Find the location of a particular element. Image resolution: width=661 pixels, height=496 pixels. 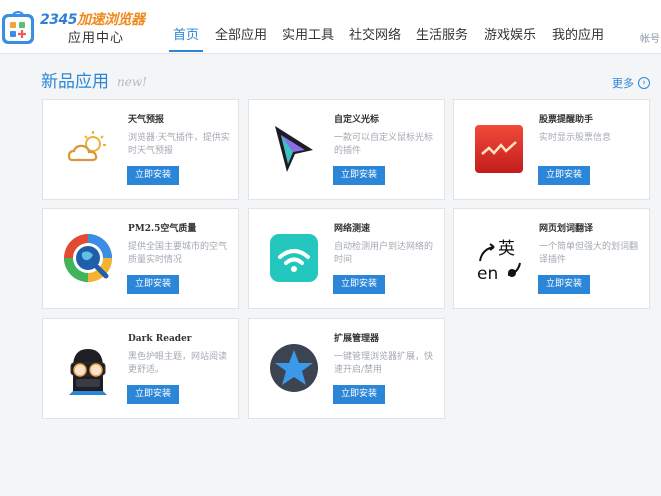

app-card-speedtest: 网络测速 自动检测用户到达网络的时间 立即安装 is located at coordinates (346, 258).